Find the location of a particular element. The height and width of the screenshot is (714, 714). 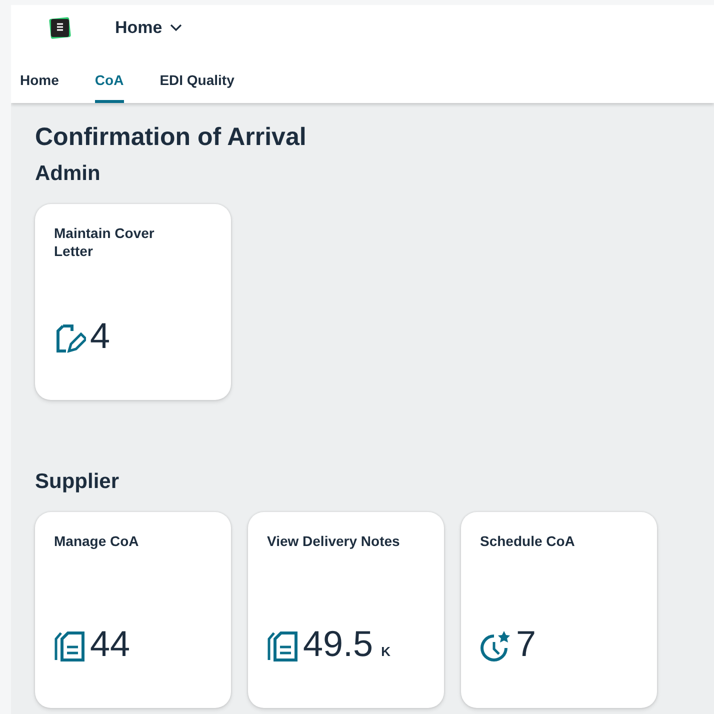

tile-value: 49.5 is located at coordinates (338, 644).